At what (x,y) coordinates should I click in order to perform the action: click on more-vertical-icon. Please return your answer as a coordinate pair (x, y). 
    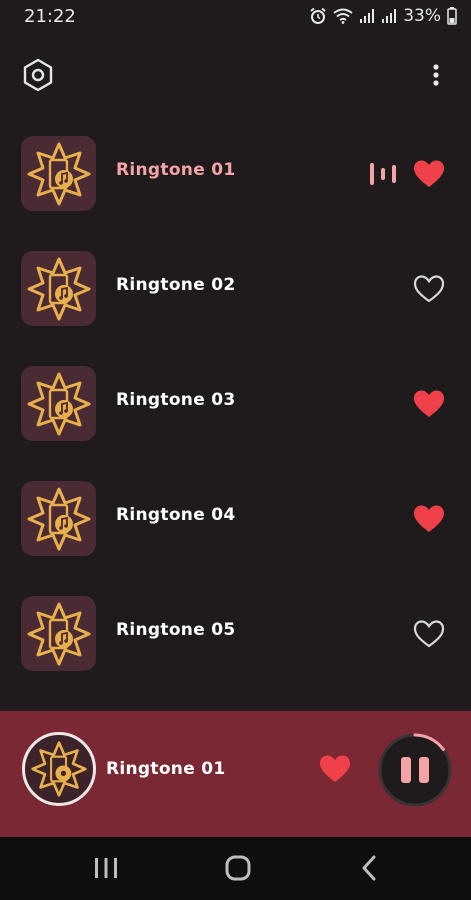
    Looking at the image, I should click on (436, 75).